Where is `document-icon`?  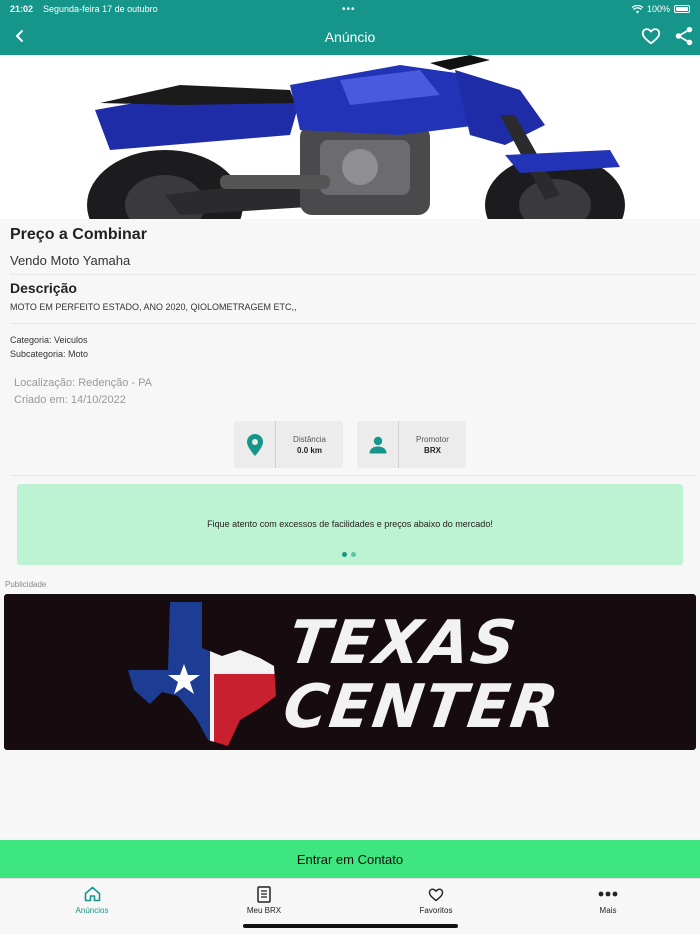
document-icon is located at coordinates (264, 894).